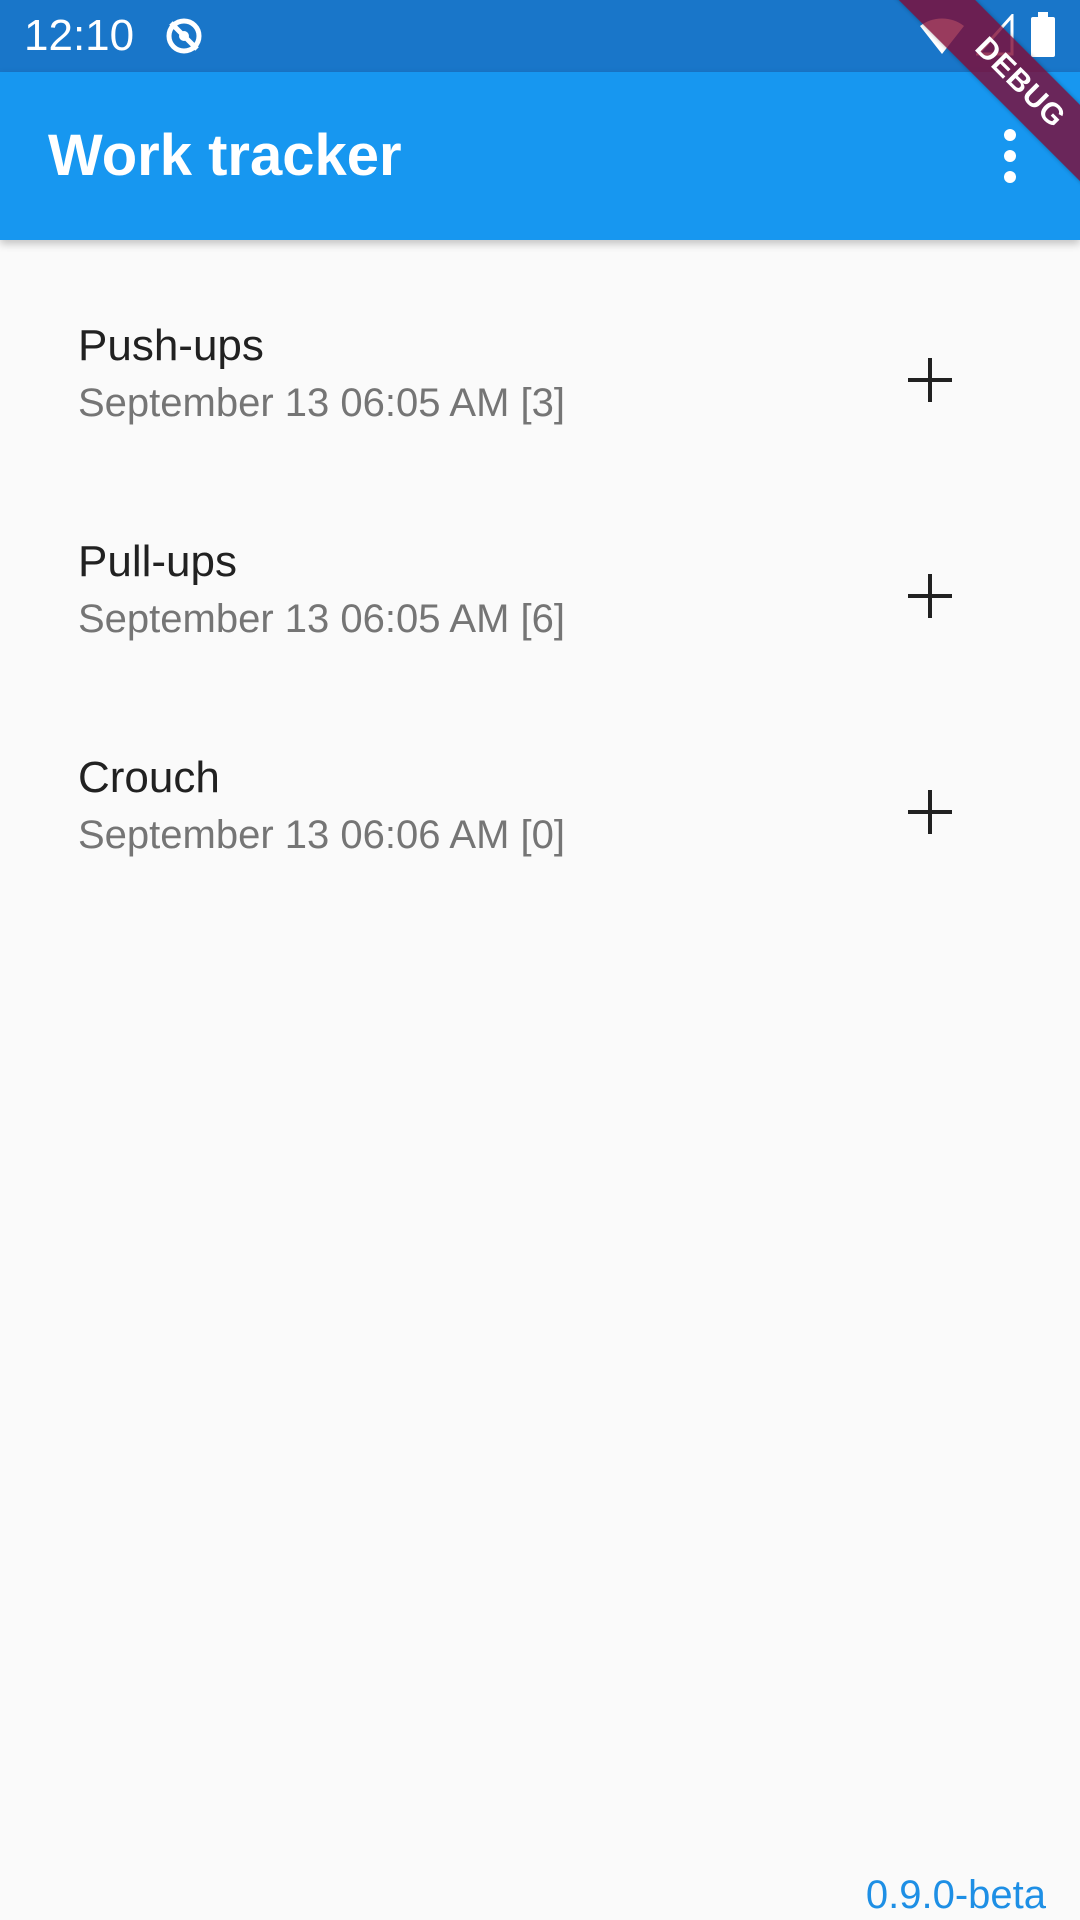  What do you see at coordinates (1043, 34) in the screenshot?
I see `battery-icon` at bounding box center [1043, 34].